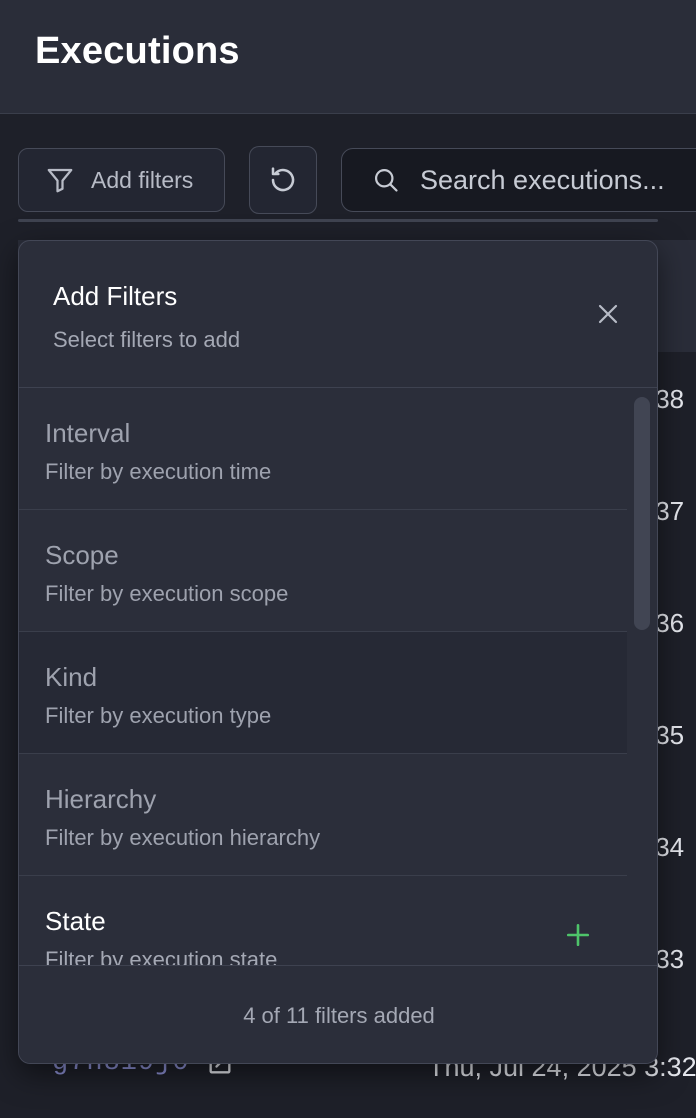 Image resolution: width=696 pixels, height=1118 pixels. Describe the element at coordinates (323, 449) in the screenshot. I see `filter-item-interval: Interval Filter by execution time` at that location.